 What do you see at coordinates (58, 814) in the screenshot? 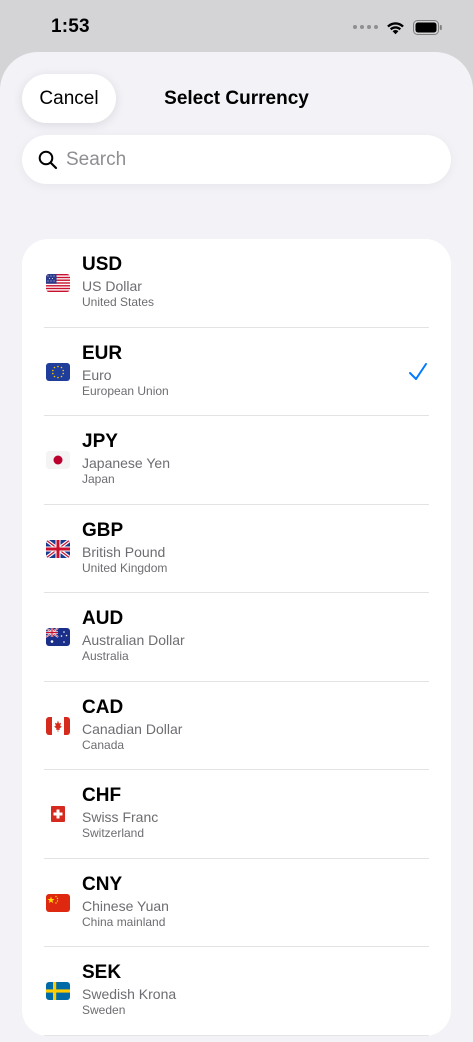
I see `ch-flag-icon` at bounding box center [58, 814].